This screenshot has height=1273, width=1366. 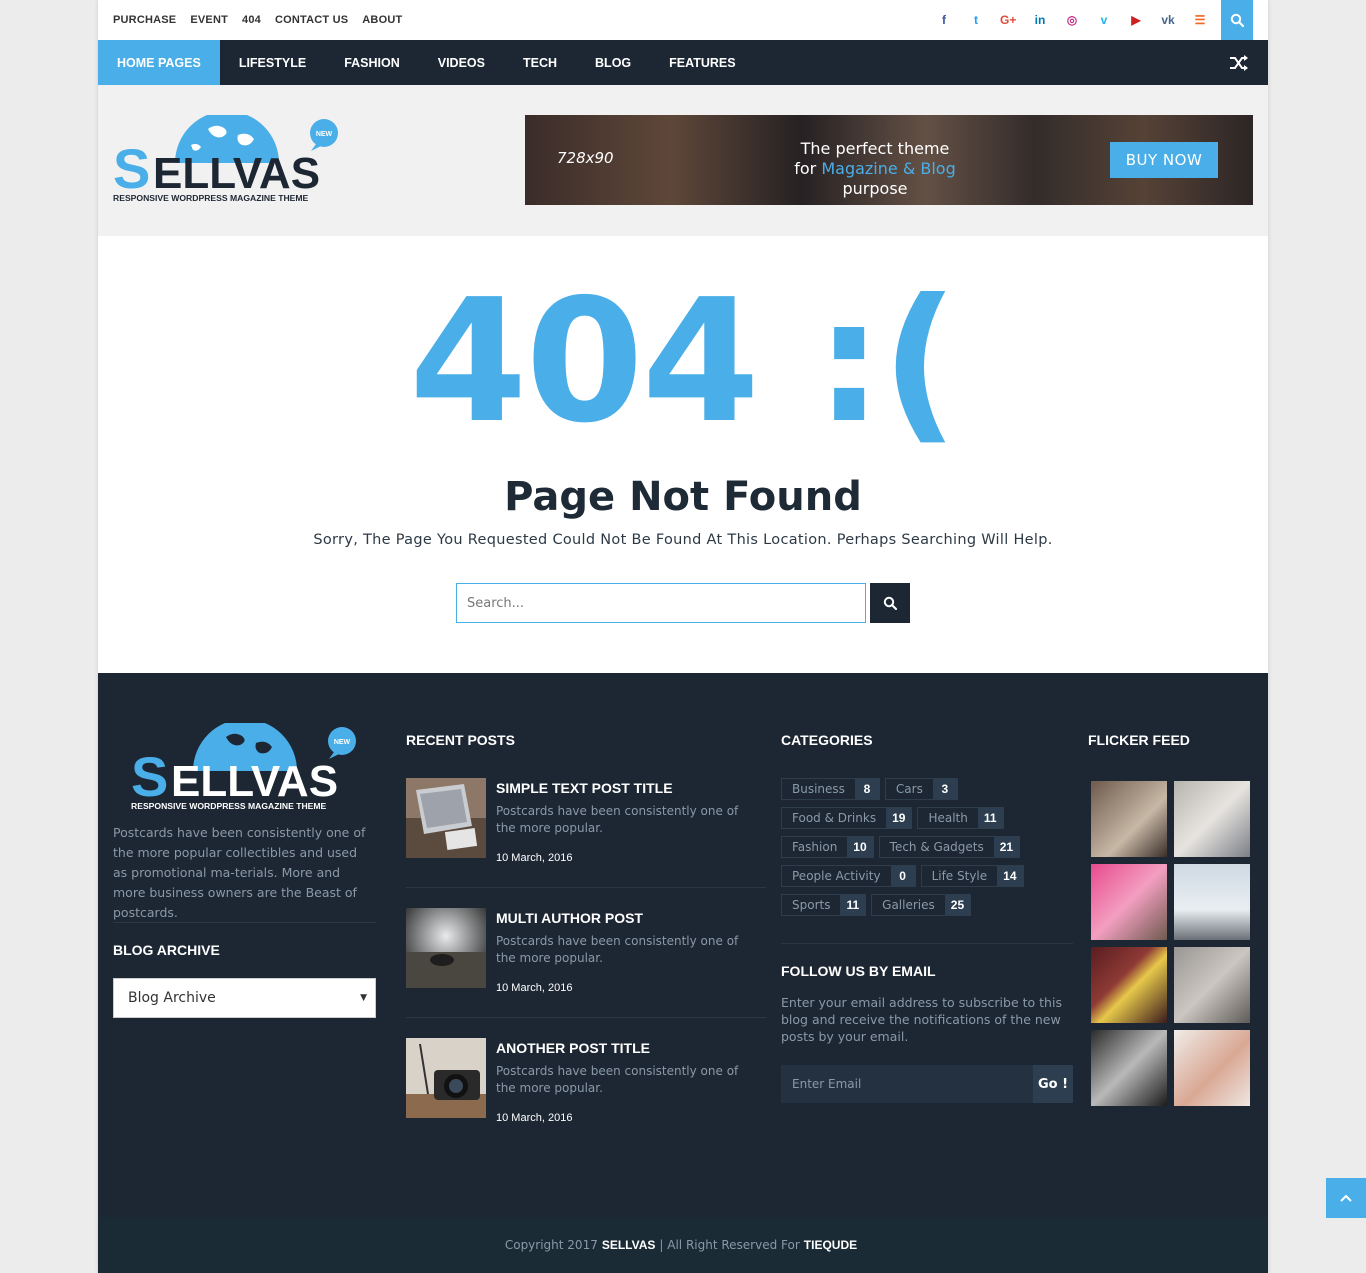 I want to click on category-tag: Tech & Gadgets 21, so click(x=949, y=847).